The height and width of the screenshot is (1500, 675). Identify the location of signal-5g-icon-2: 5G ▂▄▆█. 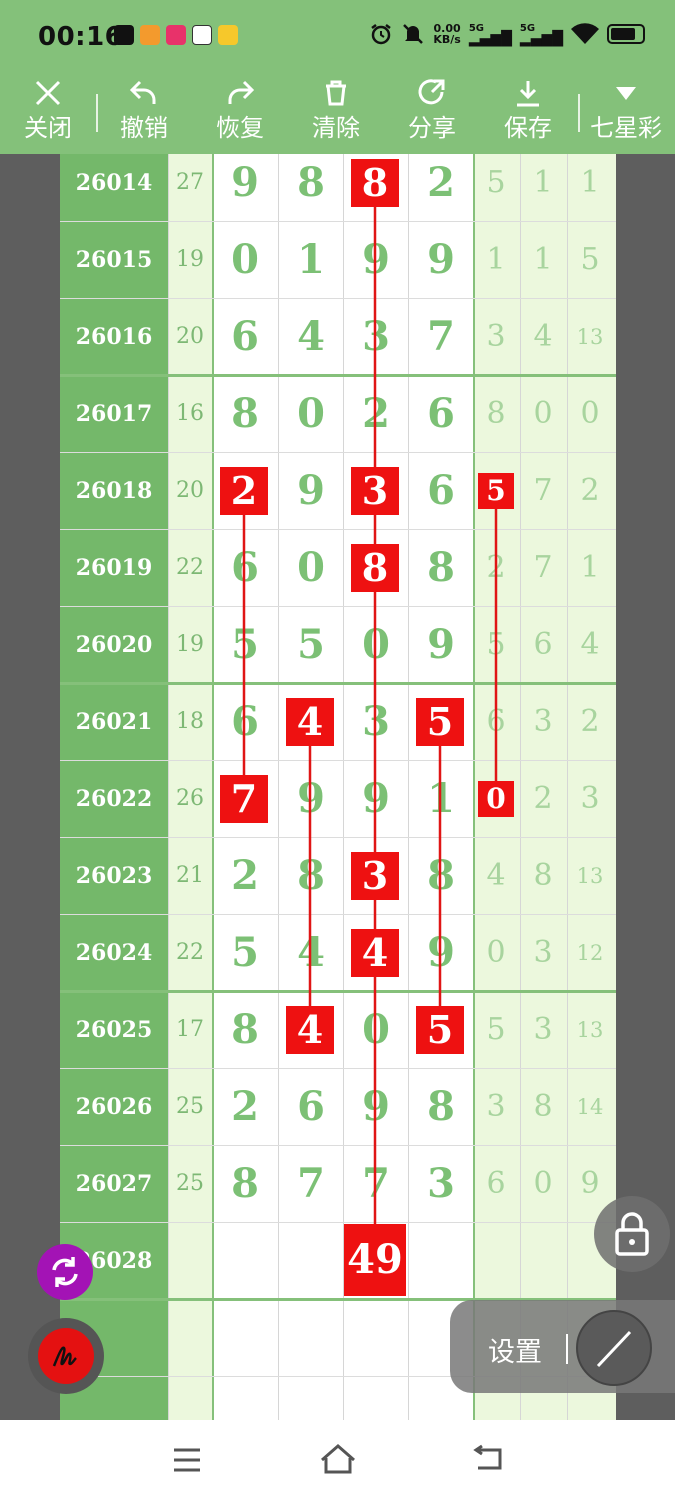
(541, 35).